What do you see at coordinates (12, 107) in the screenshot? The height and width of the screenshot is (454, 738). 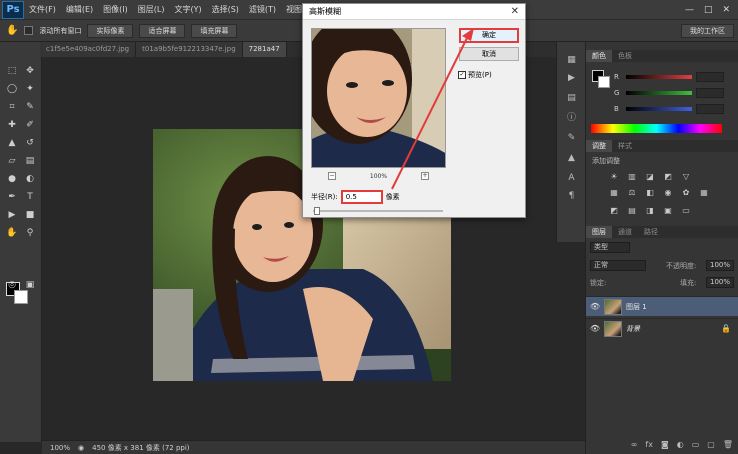 I see `crop-tool-icon: ⌗` at bounding box center [12, 107].